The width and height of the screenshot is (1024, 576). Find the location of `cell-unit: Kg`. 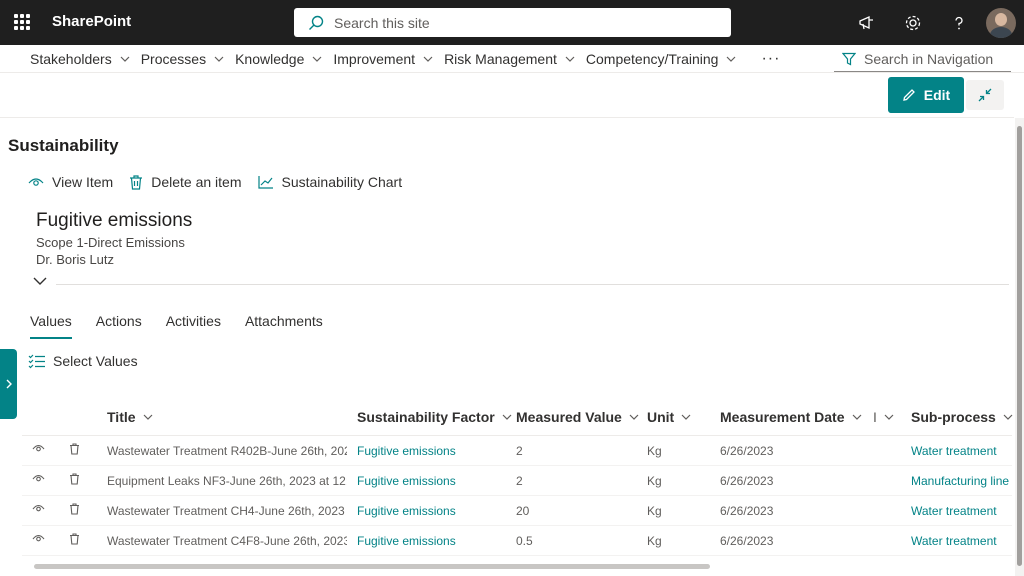

cell-unit: Kg is located at coordinates (654, 481).